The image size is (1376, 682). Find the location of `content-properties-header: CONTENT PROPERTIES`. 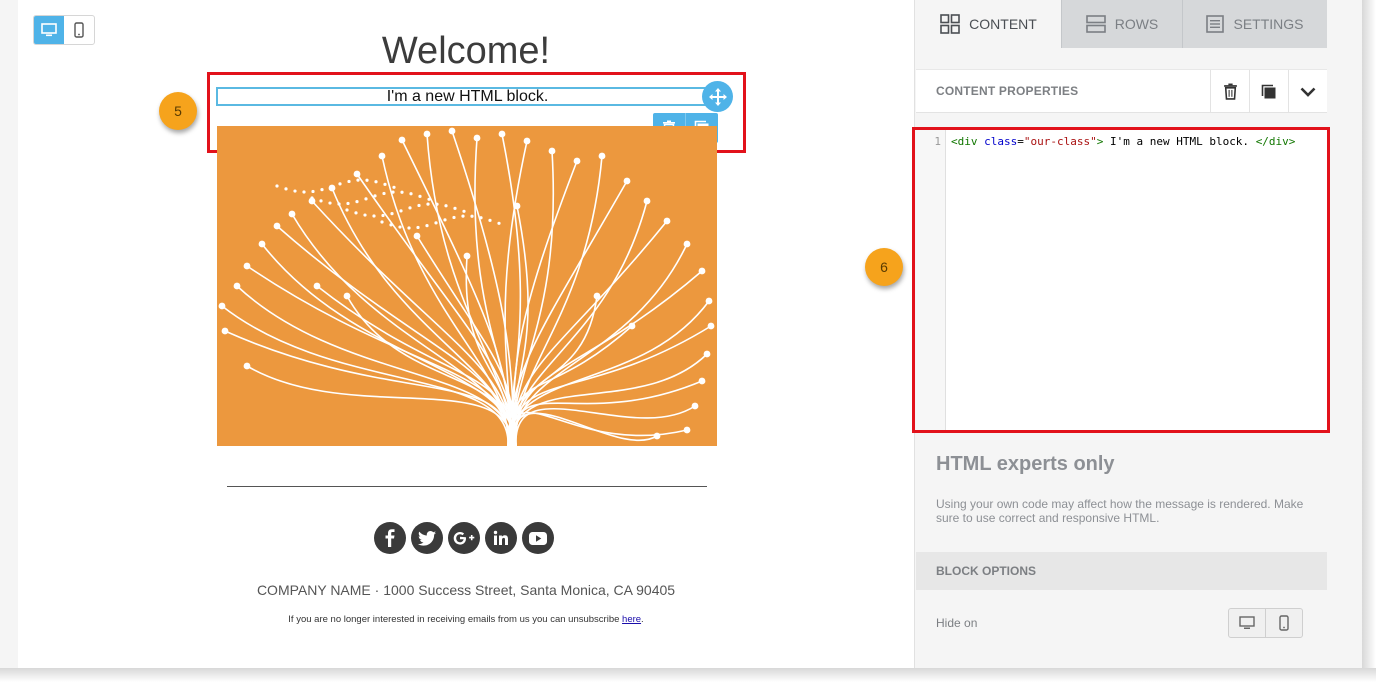

content-properties-header: CONTENT PROPERTIES is located at coordinates (1121, 91).